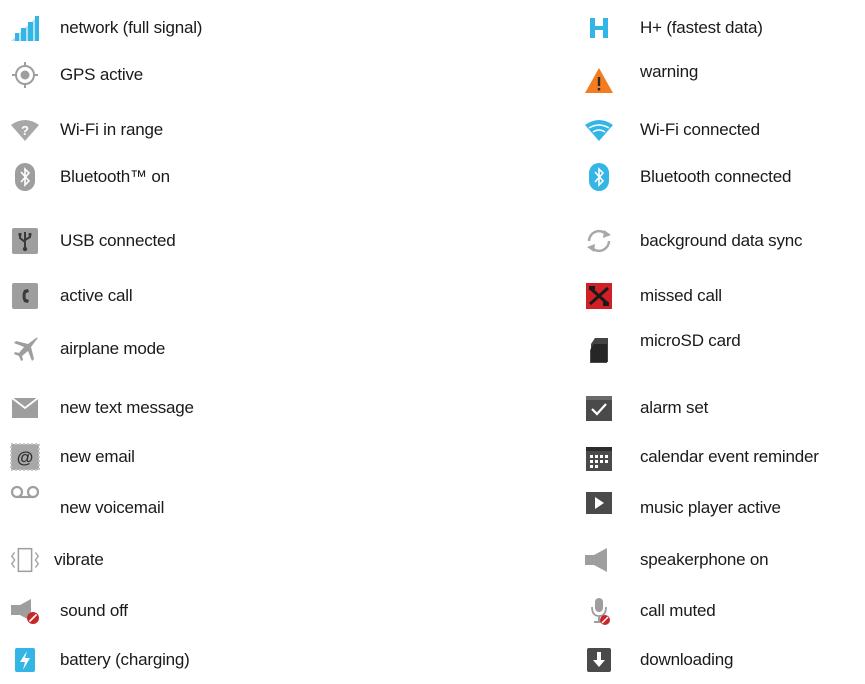 The height and width of the screenshot is (684, 865). I want to click on airplane-icon, so click(25, 349).